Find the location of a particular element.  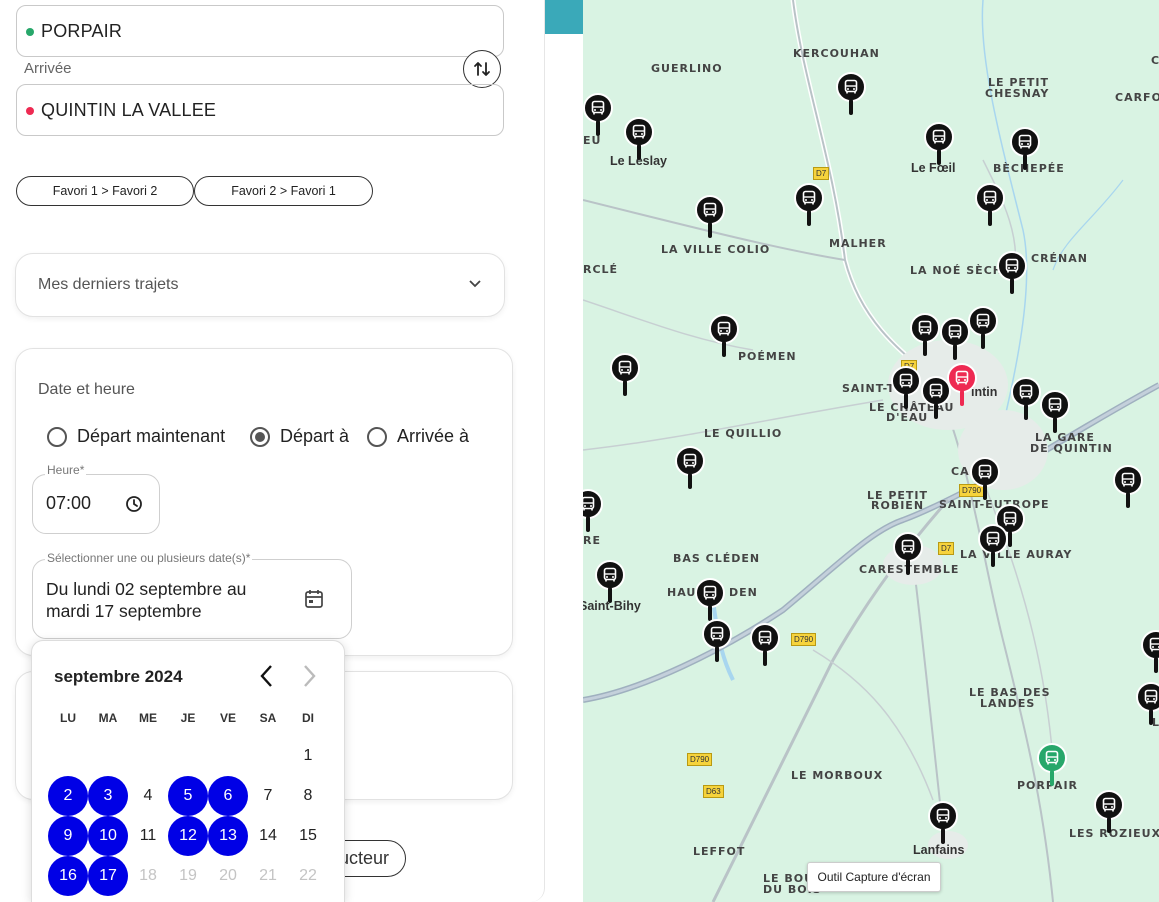

calendar-day: 14 is located at coordinates (268, 836).